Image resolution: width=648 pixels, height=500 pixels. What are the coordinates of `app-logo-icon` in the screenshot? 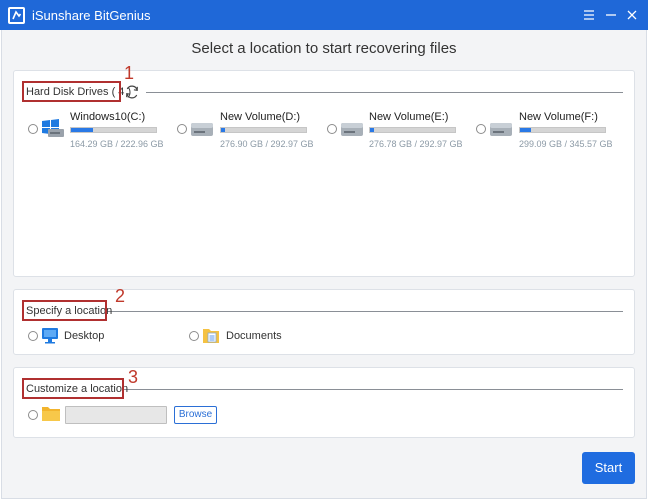 It's located at (16, 15).